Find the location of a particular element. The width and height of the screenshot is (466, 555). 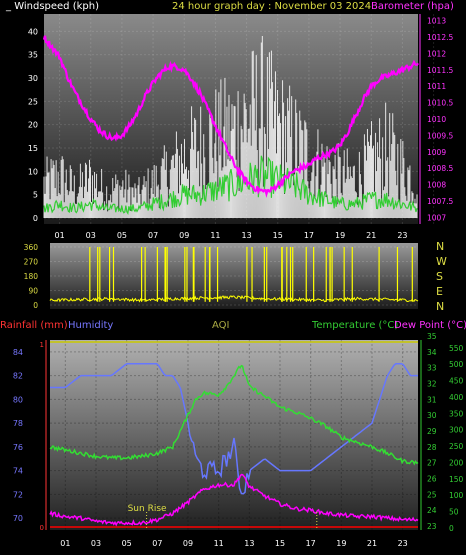

aqi-tick-label: 250 is located at coordinates (456, 446).